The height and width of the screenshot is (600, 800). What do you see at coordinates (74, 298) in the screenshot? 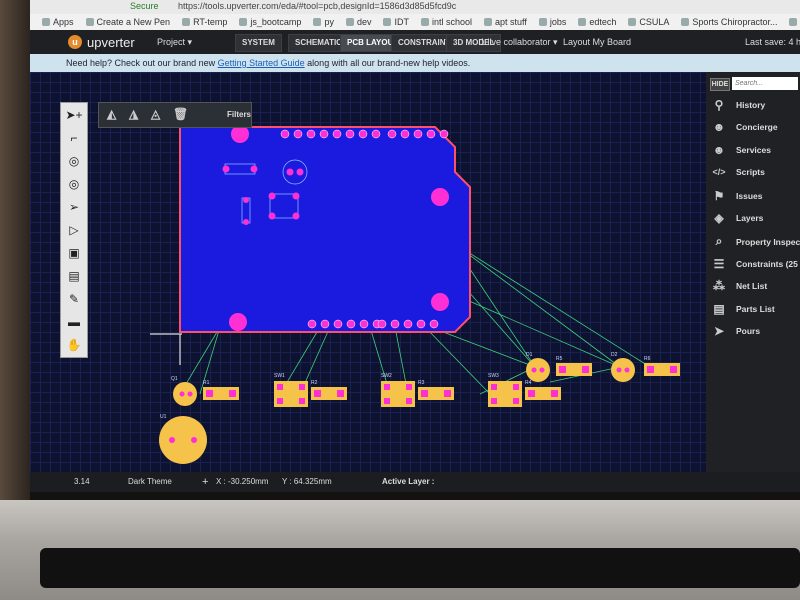
I see `pen-tool-icon: ✎` at bounding box center [74, 298].